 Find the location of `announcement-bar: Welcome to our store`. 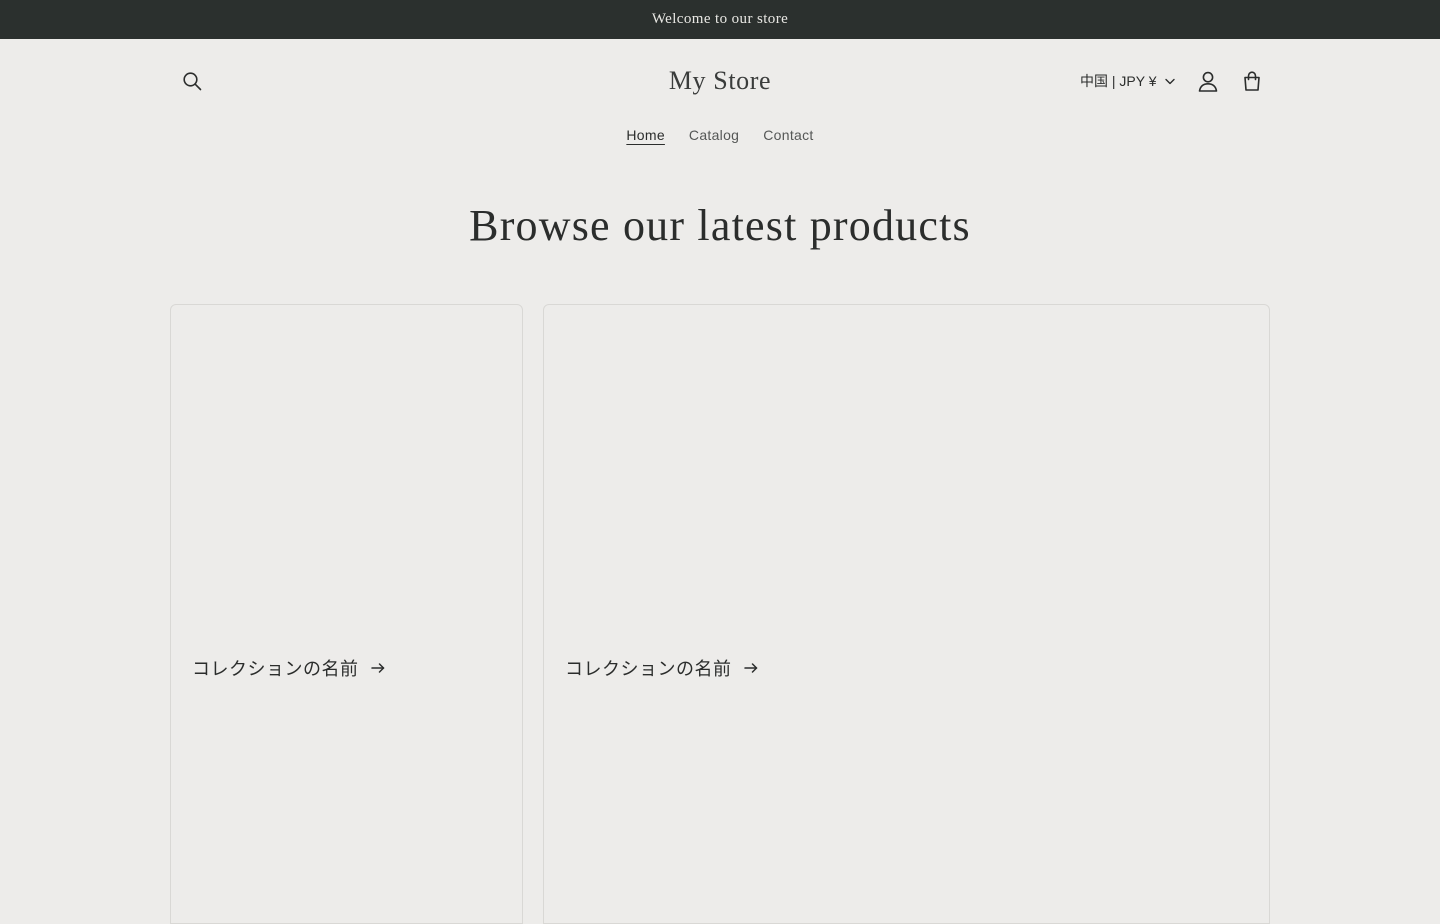

announcement-bar: Welcome to our store is located at coordinates (720, 19).